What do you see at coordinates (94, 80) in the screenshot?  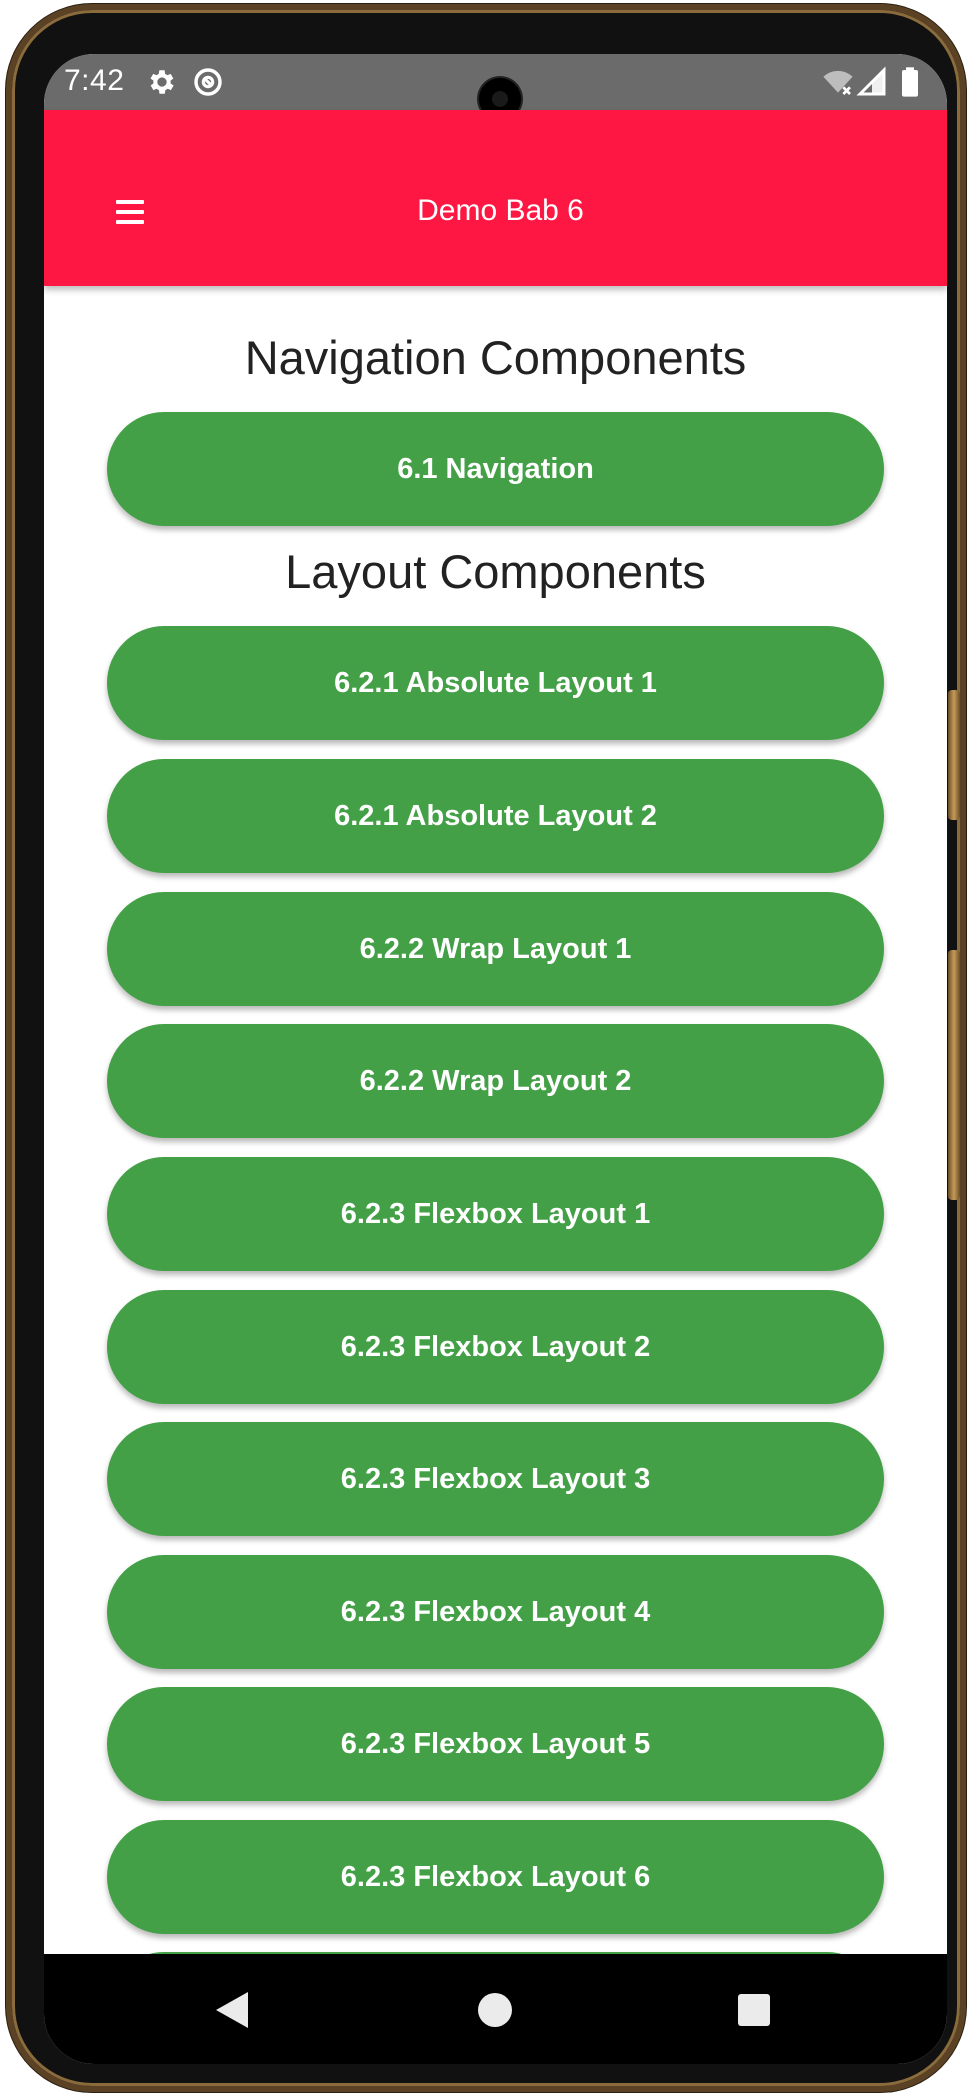 I see `status-time: 7:42` at bounding box center [94, 80].